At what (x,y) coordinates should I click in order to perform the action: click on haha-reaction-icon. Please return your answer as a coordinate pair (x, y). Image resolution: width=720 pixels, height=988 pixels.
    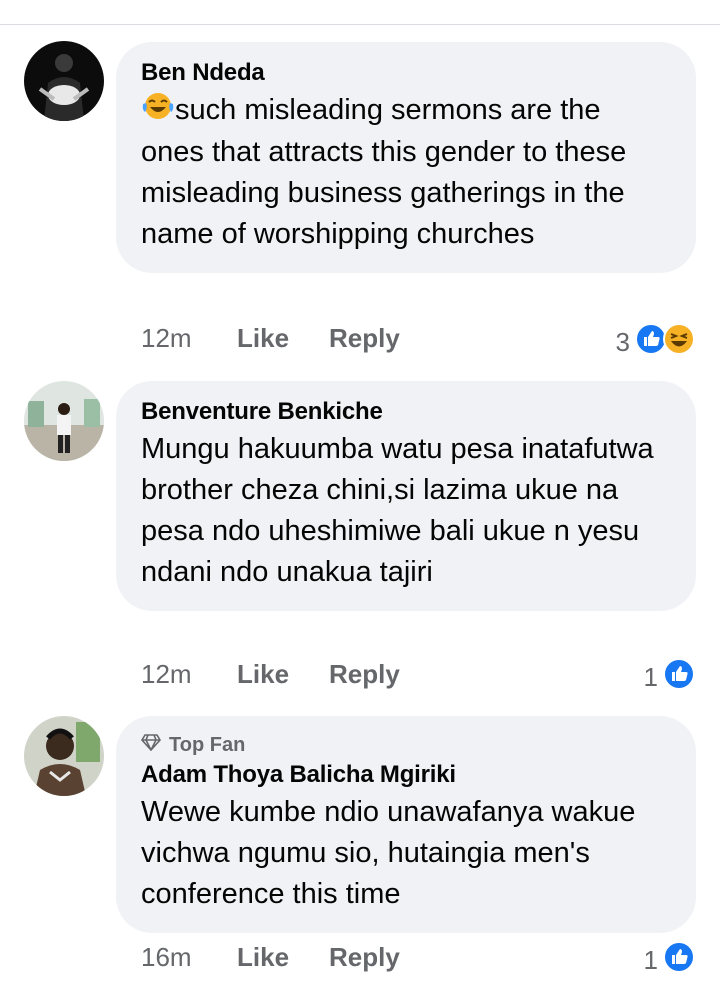
    Looking at the image, I should click on (679, 342).